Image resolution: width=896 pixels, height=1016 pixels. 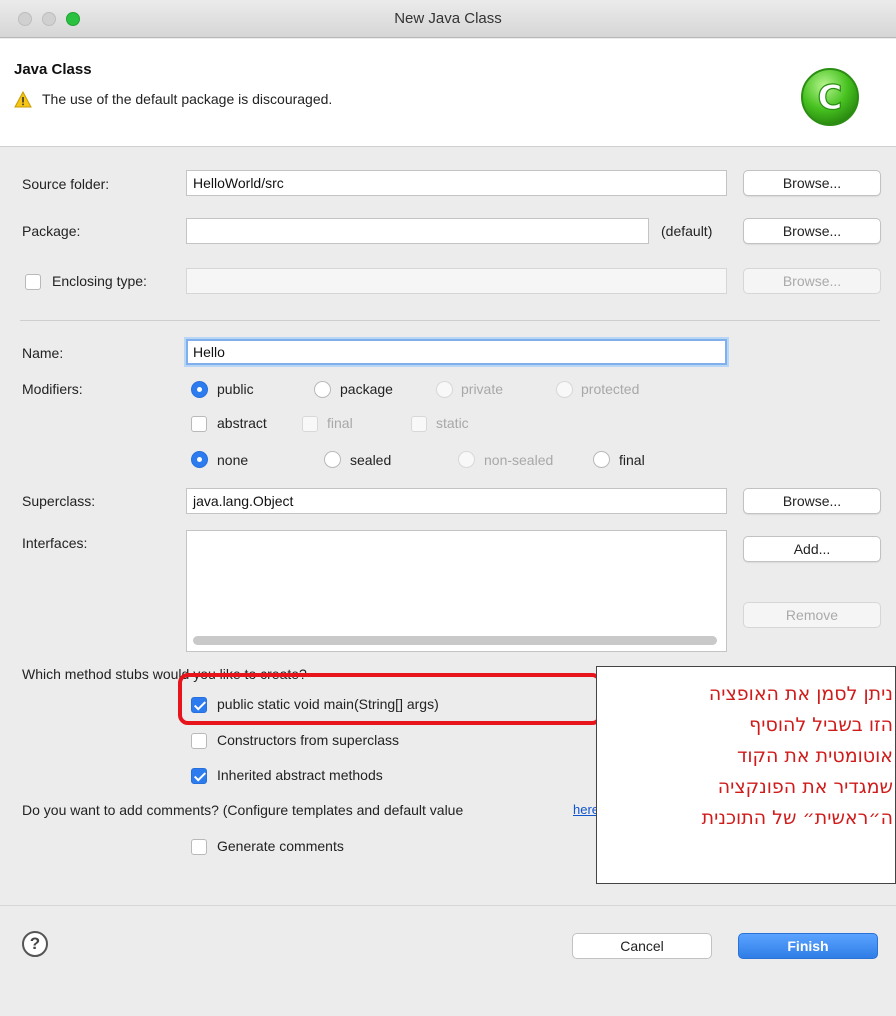 What do you see at coordinates (456, 501) in the screenshot?
I see `superclass-input: java.lang.Object` at bounding box center [456, 501].